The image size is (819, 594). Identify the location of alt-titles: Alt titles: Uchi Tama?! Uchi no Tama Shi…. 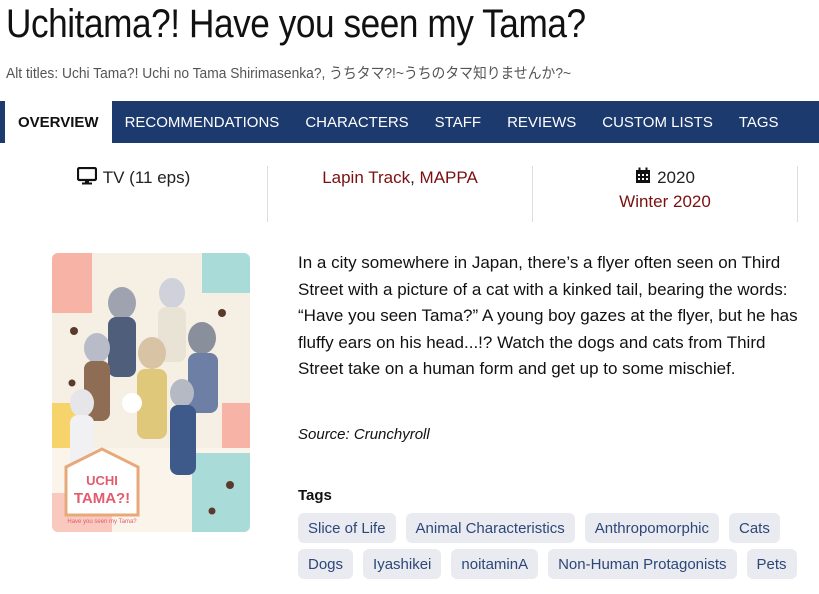
(288, 72).